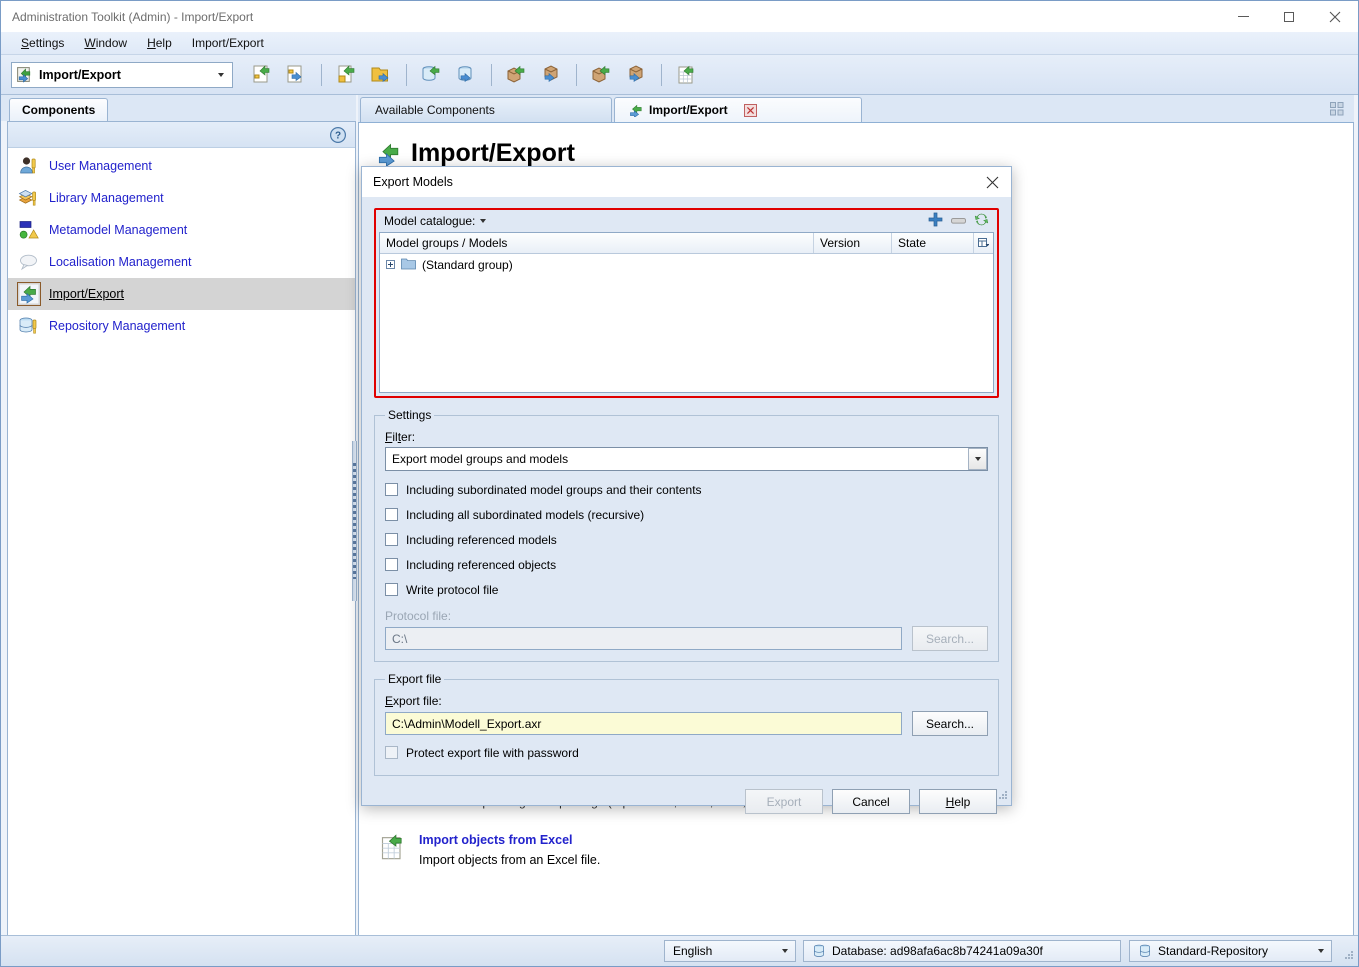 The image size is (1359, 967). I want to click on checkbox-subordinated-models, so click(391, 514).